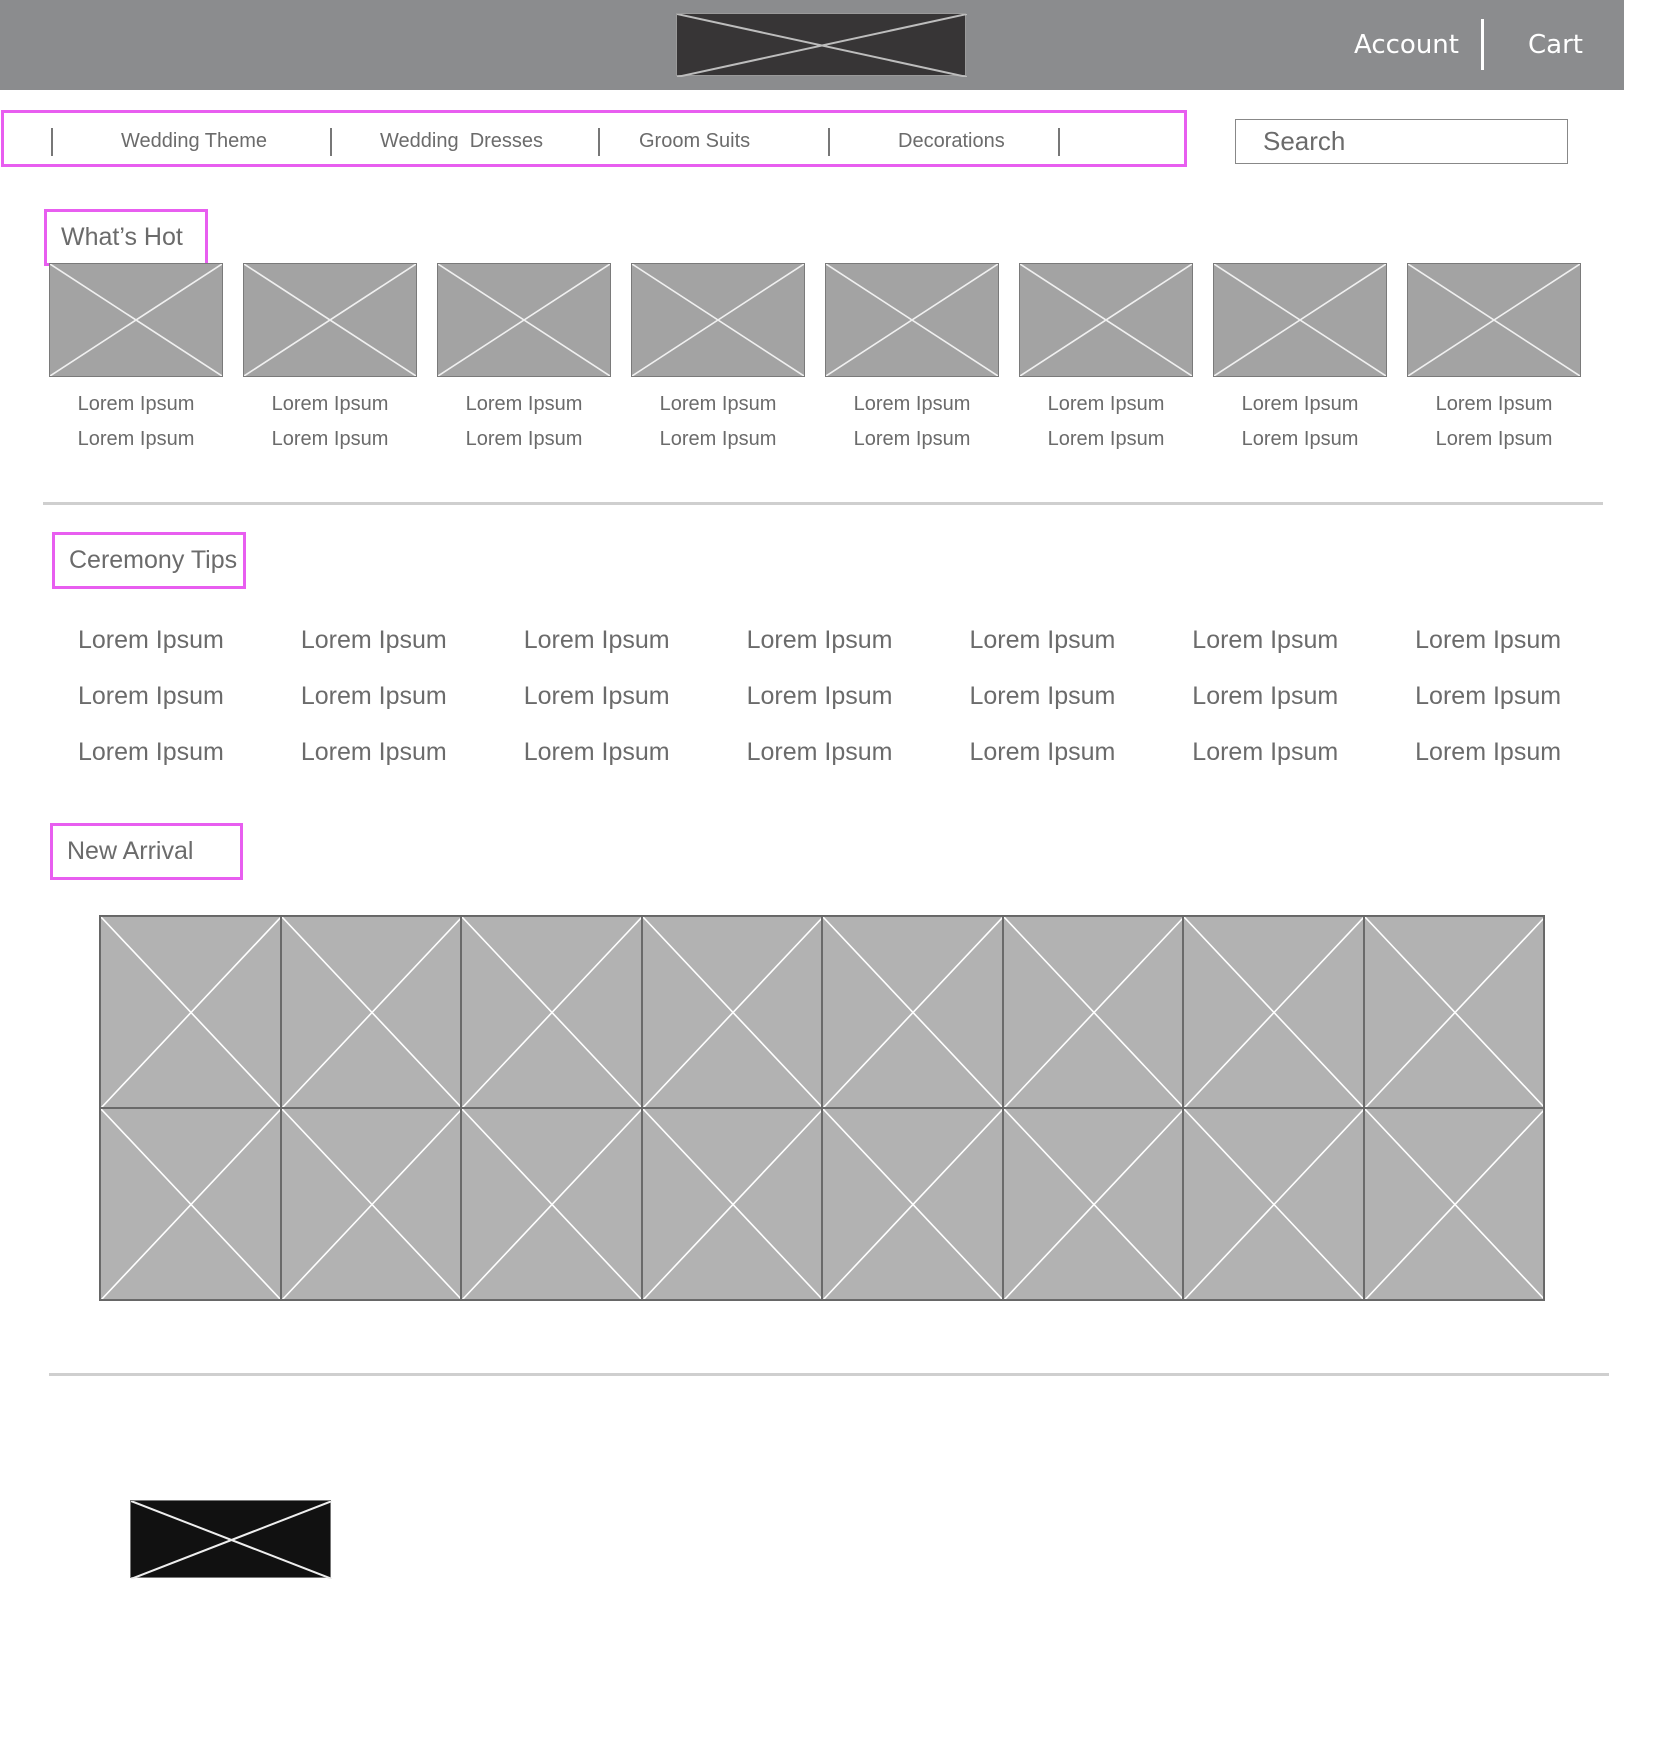 The image size is (1670, 1761). I want to click on account-link: Account, so click(1406, 45).